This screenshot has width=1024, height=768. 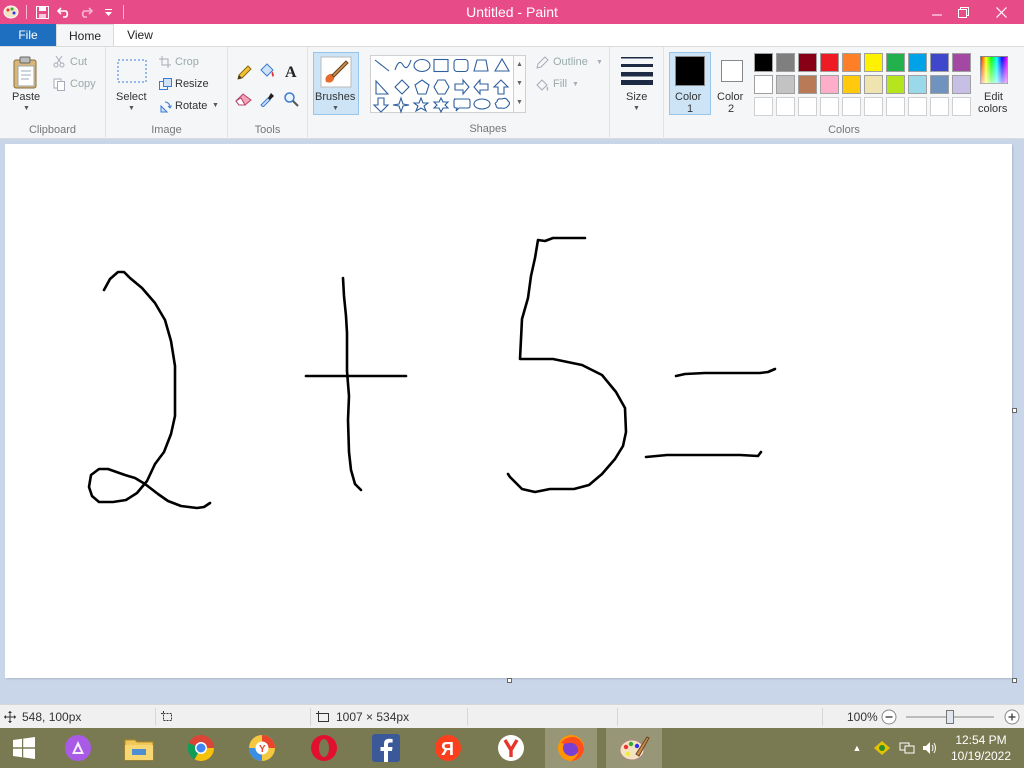 What do you see at coordinates (599, 62) in the screenshot?
I see `outline-dropdown-icon: ▼` at bounding box center [599, 62].